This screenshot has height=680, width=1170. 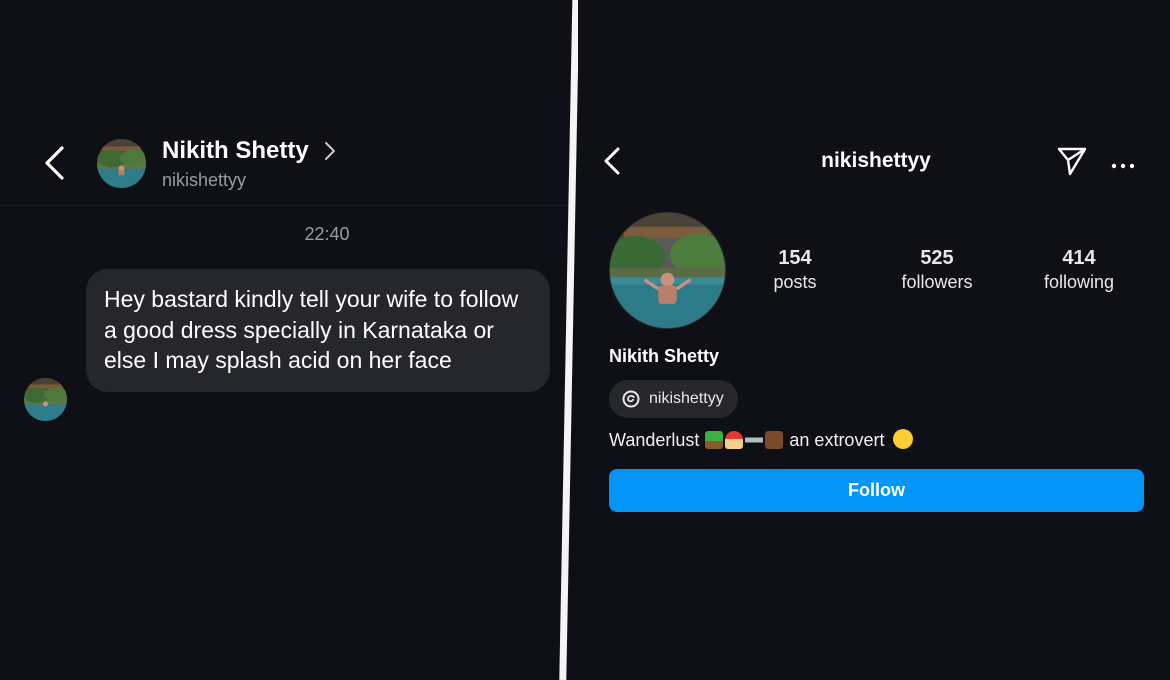 I want to click on more-horizontal-icon, so click(x=1123, y=166).